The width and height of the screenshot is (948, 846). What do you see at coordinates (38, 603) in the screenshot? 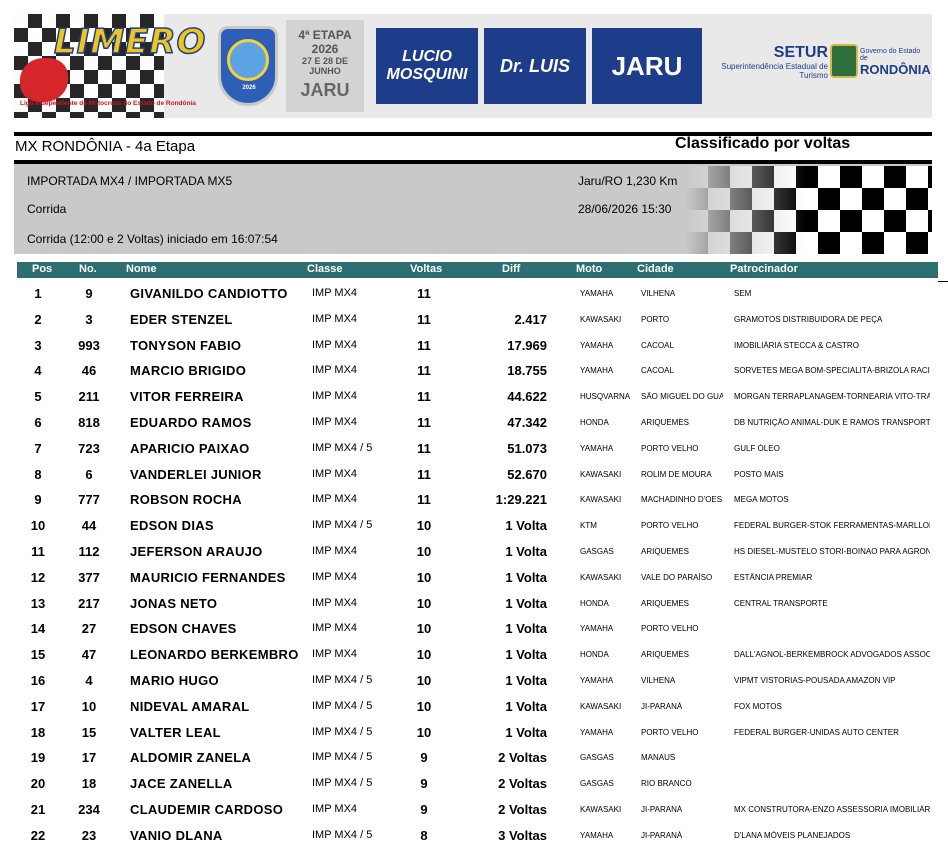
I see `cell-pos: 13` at bounding box center [38, 603].